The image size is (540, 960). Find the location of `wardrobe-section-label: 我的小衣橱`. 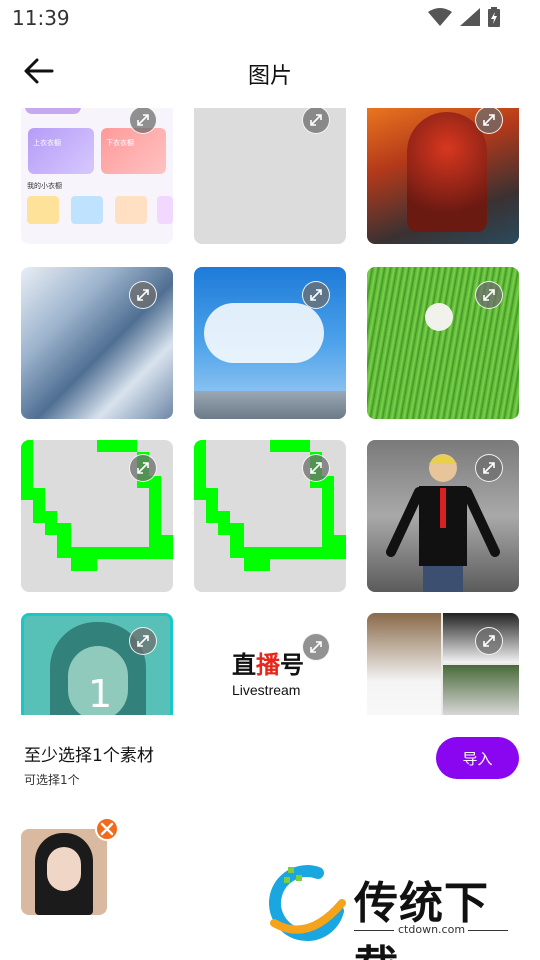

wardrobe-section-label: 我的小衣橱 is located at coordinates (44, 186).